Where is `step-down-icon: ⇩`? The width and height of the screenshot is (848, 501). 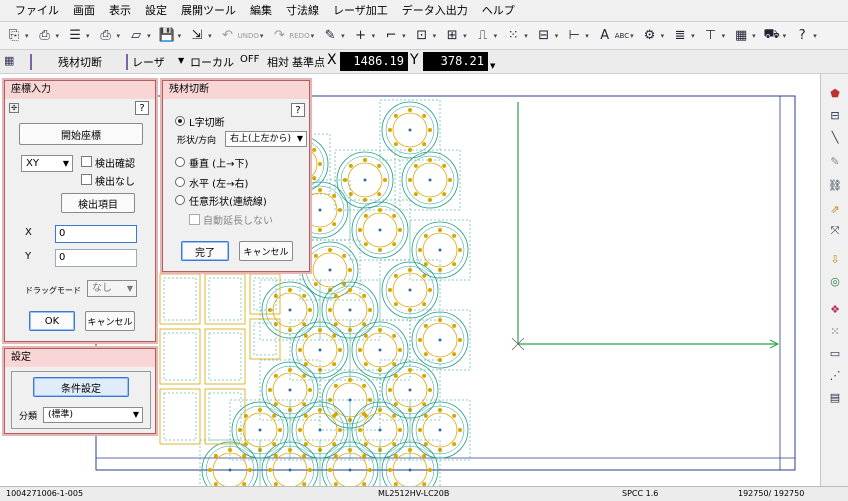
step-down-icon: ⇩ is located at coordinates (835, 259).